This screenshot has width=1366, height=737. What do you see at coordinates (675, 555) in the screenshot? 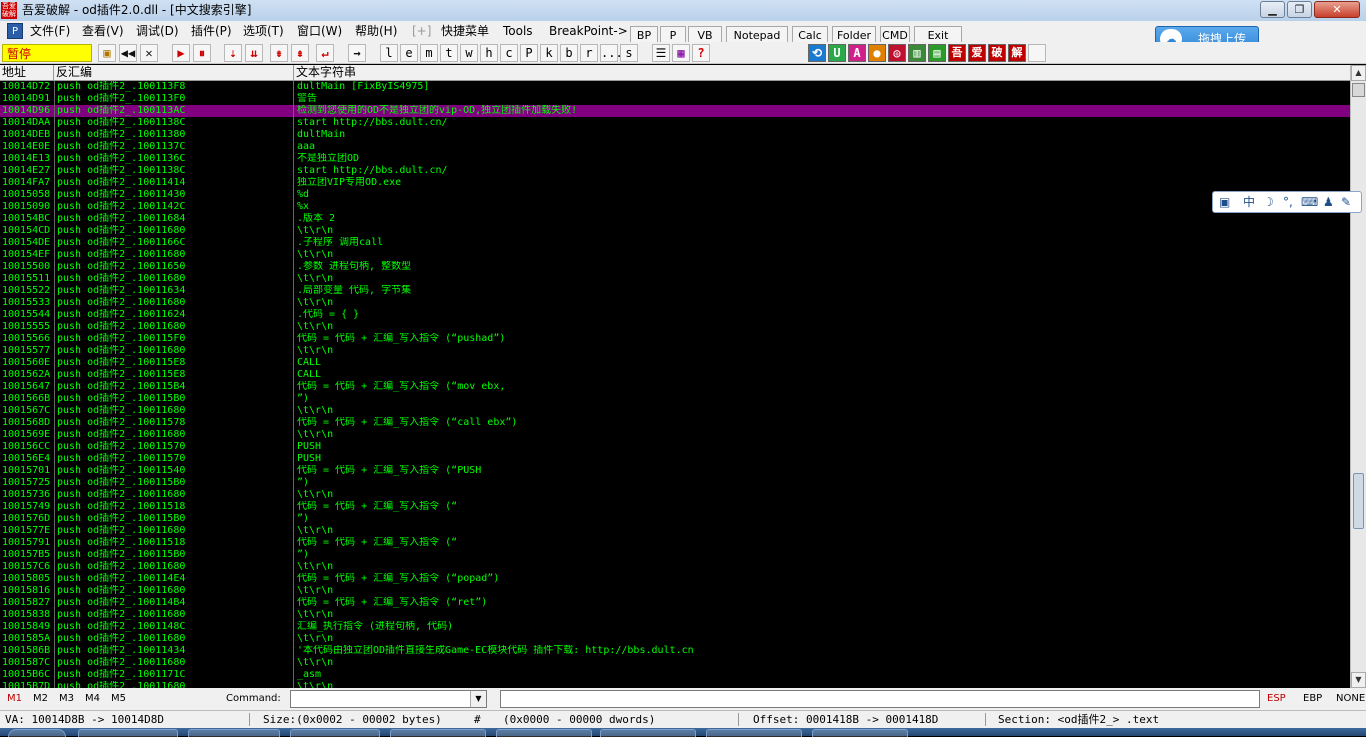
I see `table-row: 100157B5 push od插件2_.100115B0 ”)` at bounding box center [675, 555].